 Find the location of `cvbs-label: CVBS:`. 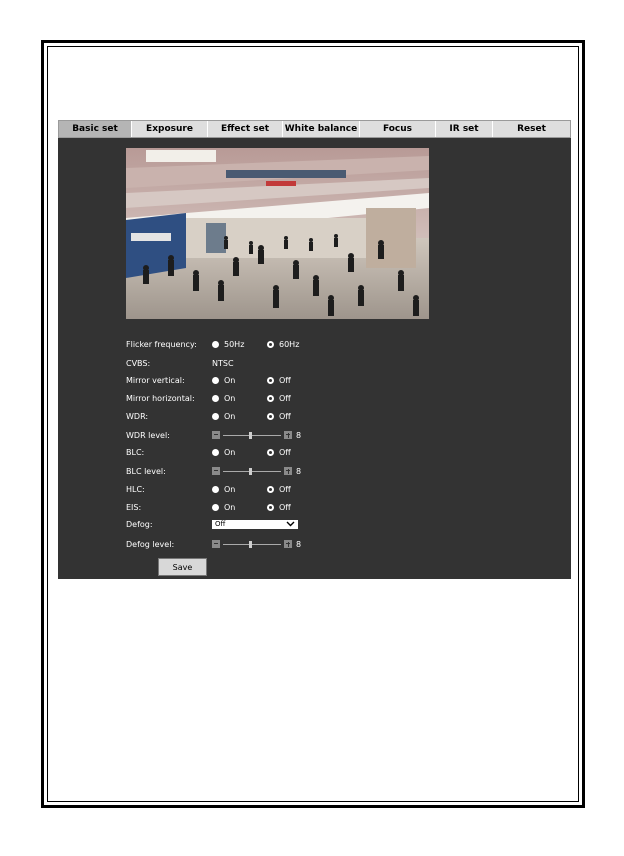

cvbs-label: CVBS: is located at coordinates (138, 363).